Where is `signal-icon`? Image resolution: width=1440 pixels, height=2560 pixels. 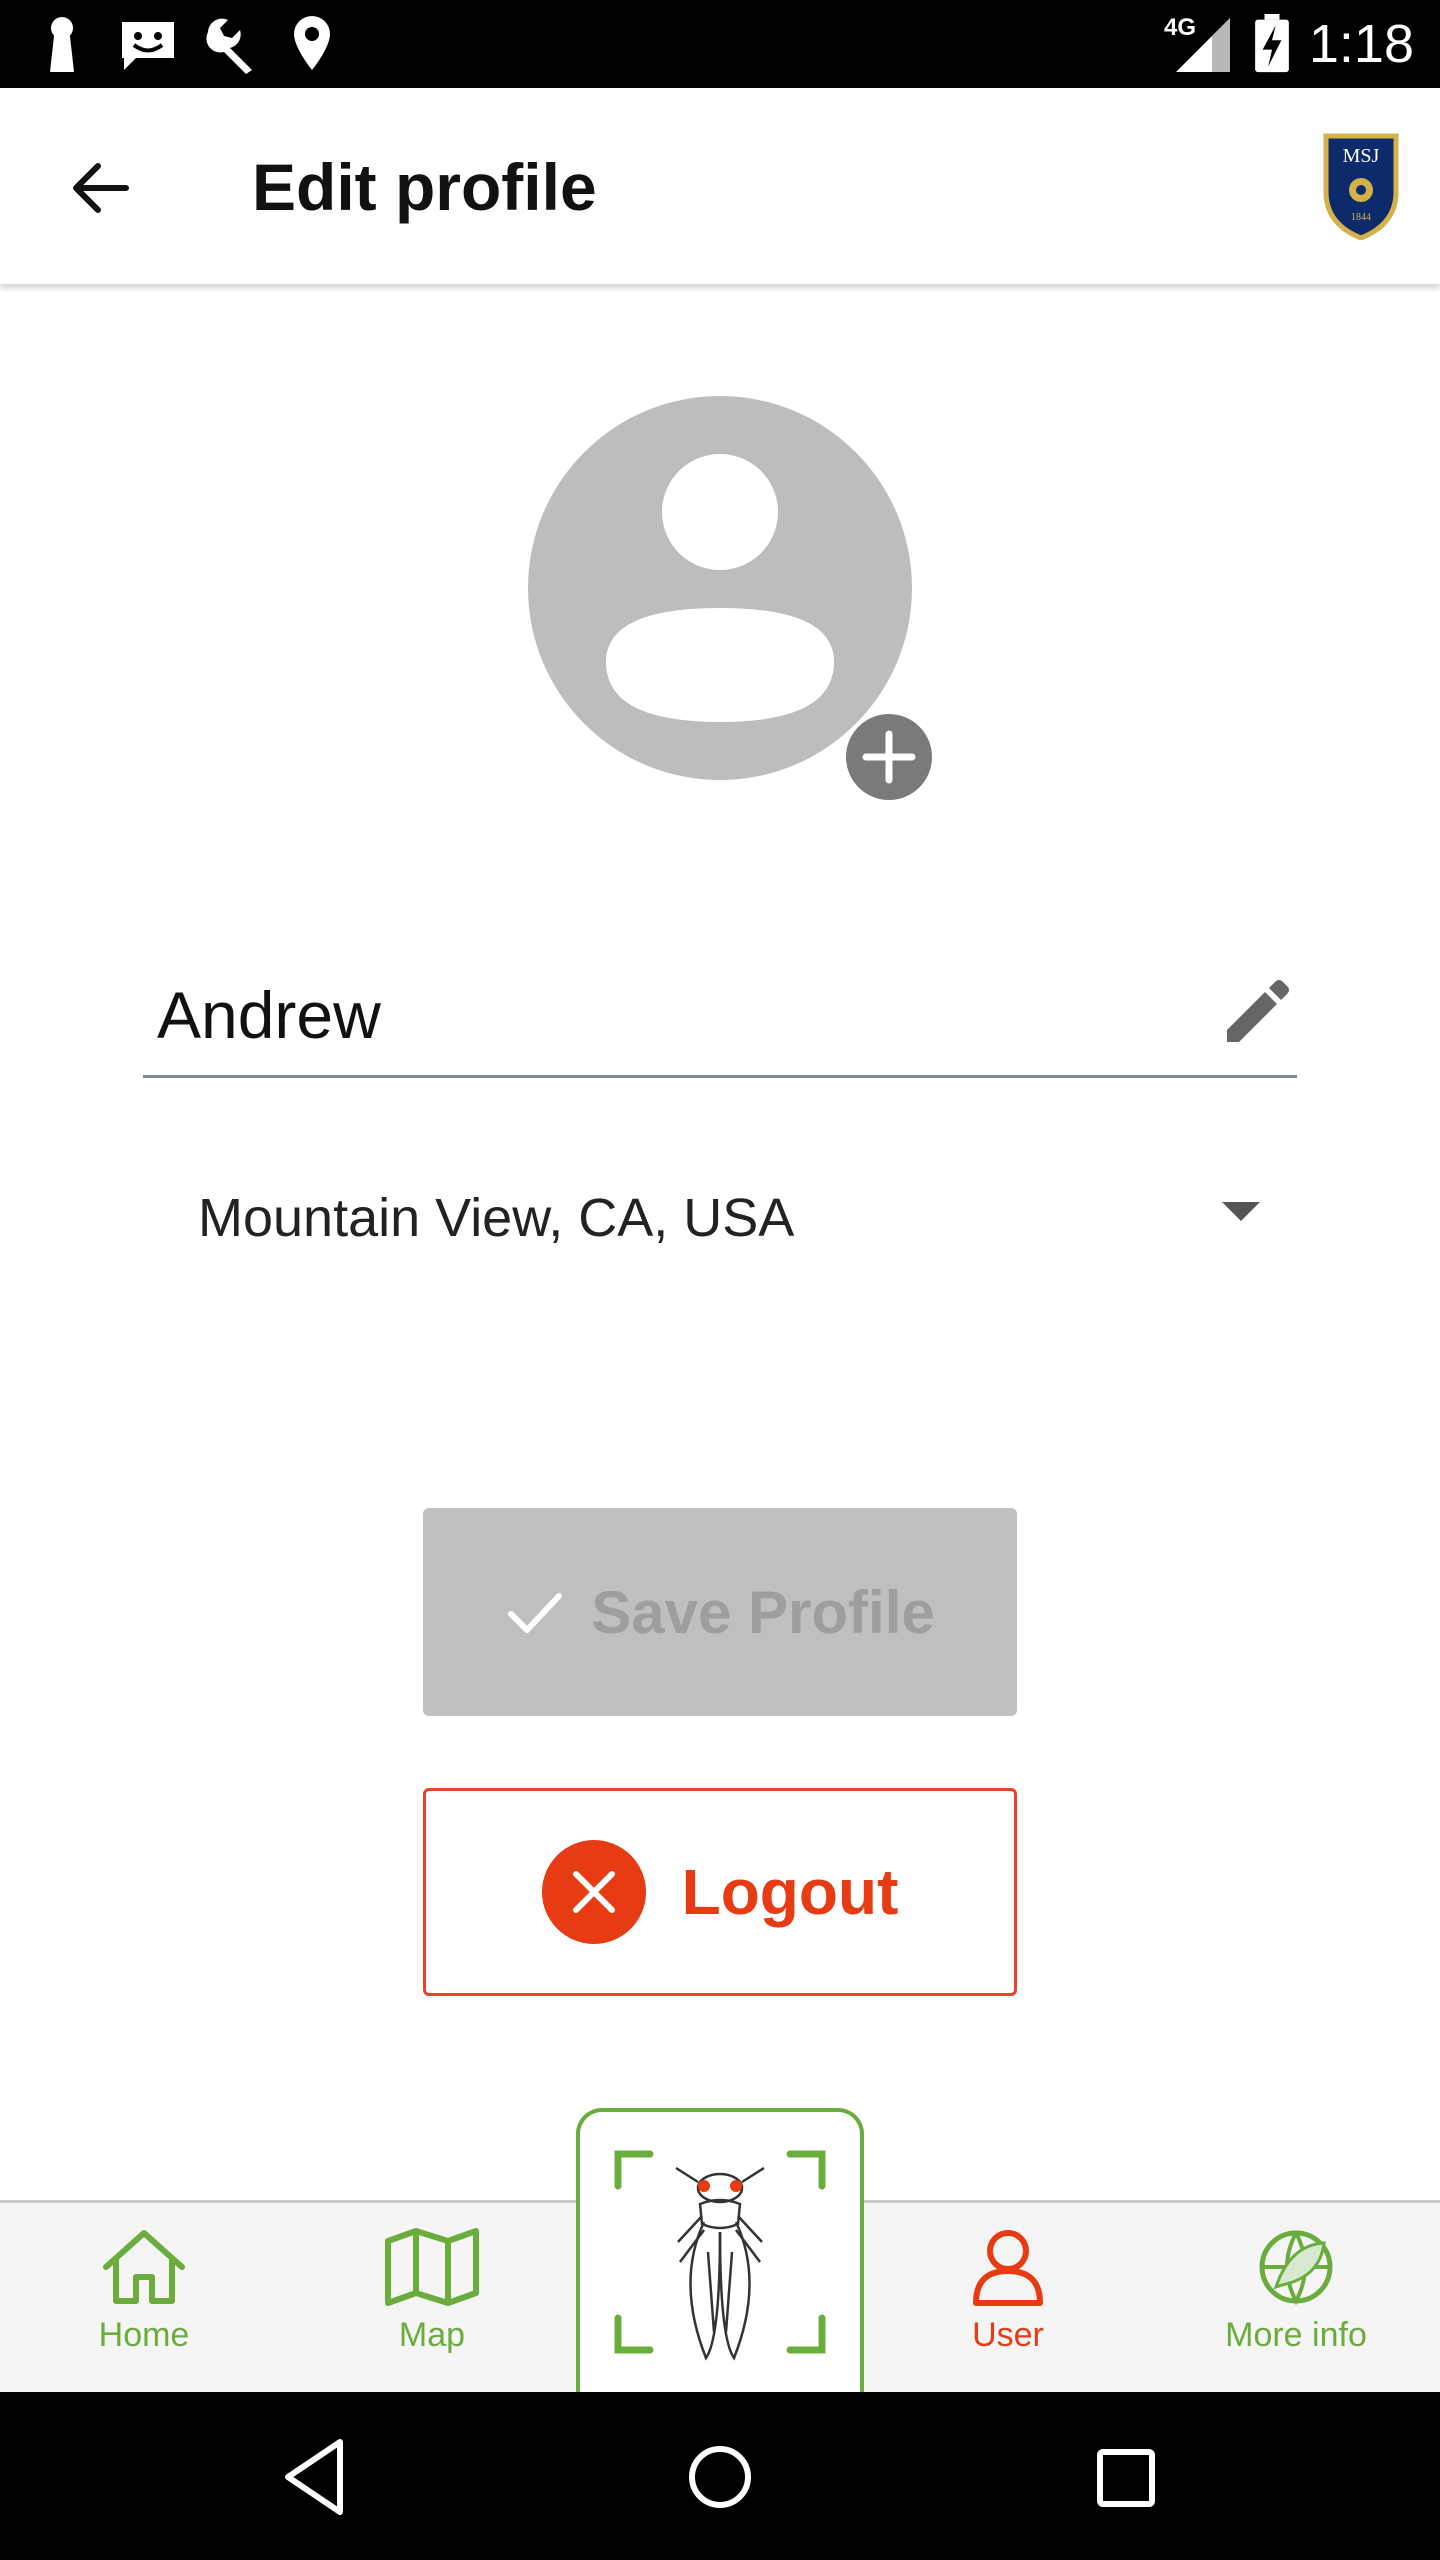 signal-icon is located at coordinates (1203, 45).